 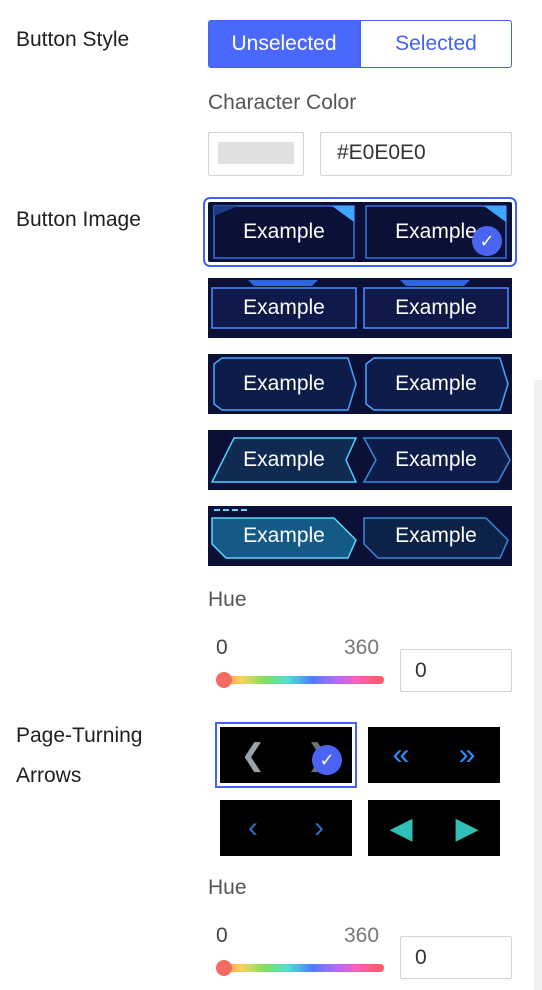 I want to click on button-style-label: Button Style, so click(x=73, y=39).